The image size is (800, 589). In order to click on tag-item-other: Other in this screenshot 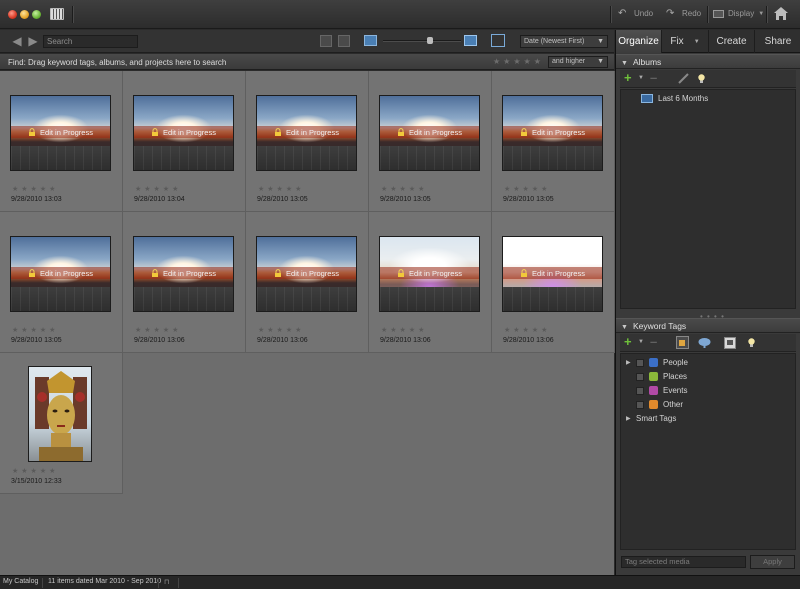, I will do `click(654, 404)`.